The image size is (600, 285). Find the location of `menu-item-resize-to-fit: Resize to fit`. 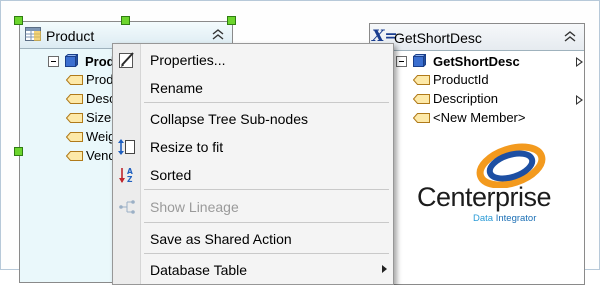

menu-item-resize-to-fit: Resize to fit is located at coordinates (253, 146).